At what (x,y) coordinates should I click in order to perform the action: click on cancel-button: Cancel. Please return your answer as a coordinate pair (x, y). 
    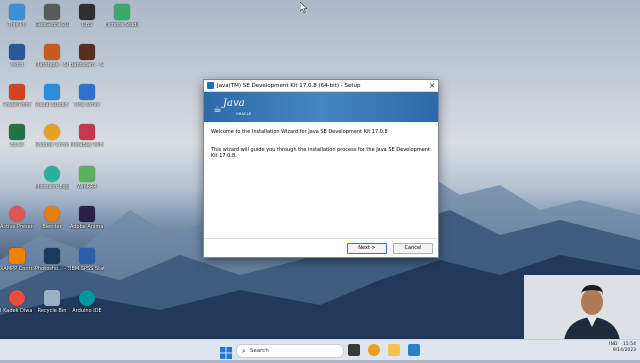
    Looking at the image, I should click on (413, 248).